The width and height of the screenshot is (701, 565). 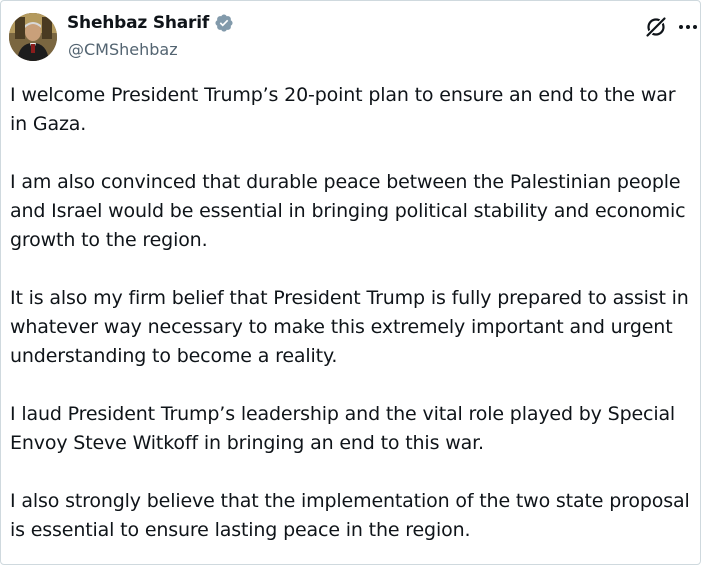 I want to click on more-options-icon, so click(x=688, y=27).